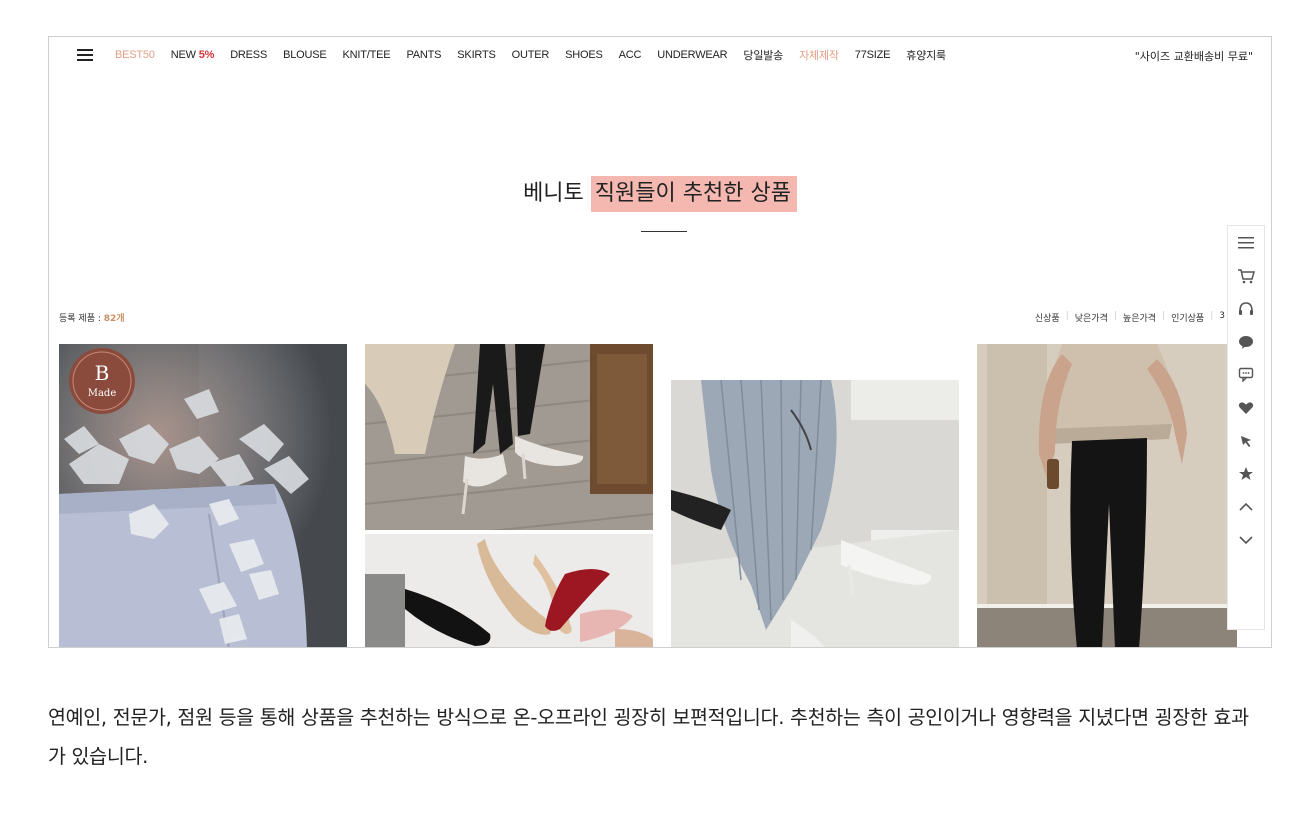 Image resolution: width=1310 pixels, height=816 pixels. I want to click on product-image-1: B Made, so click(203, 495).